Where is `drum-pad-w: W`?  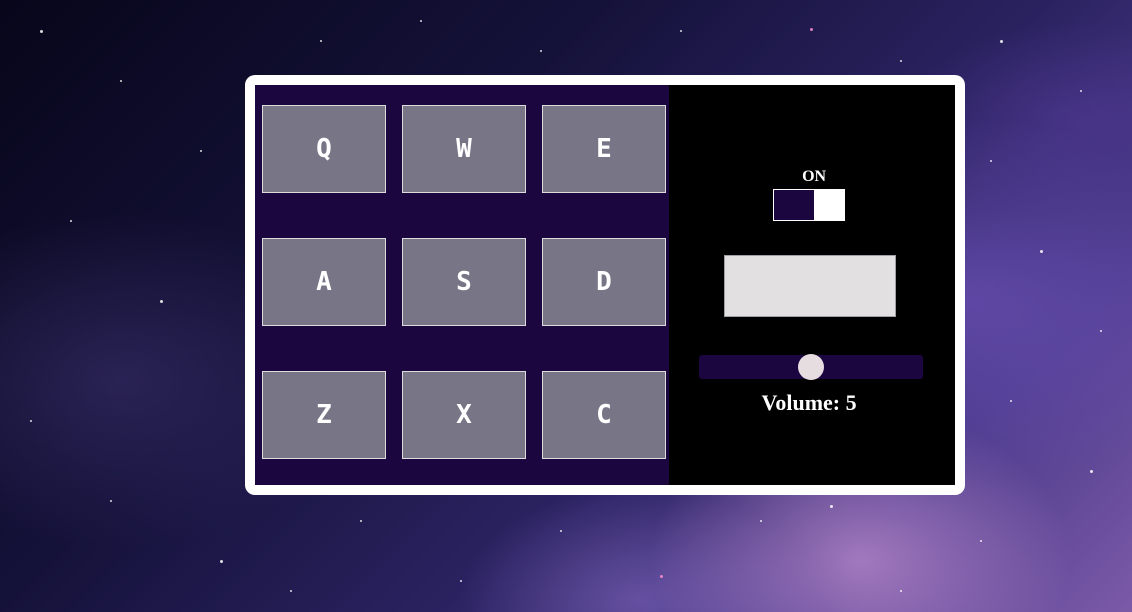
drum-pad-w: W is located at coordinates (464, 149).